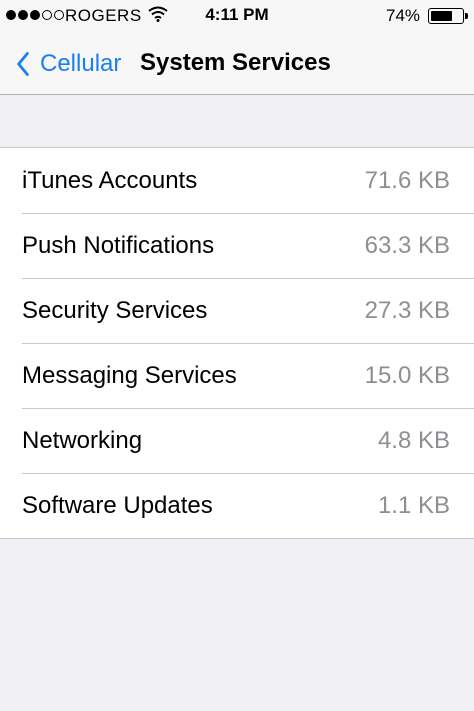  I want to click on back-button: Cellular, so click(65, 64).